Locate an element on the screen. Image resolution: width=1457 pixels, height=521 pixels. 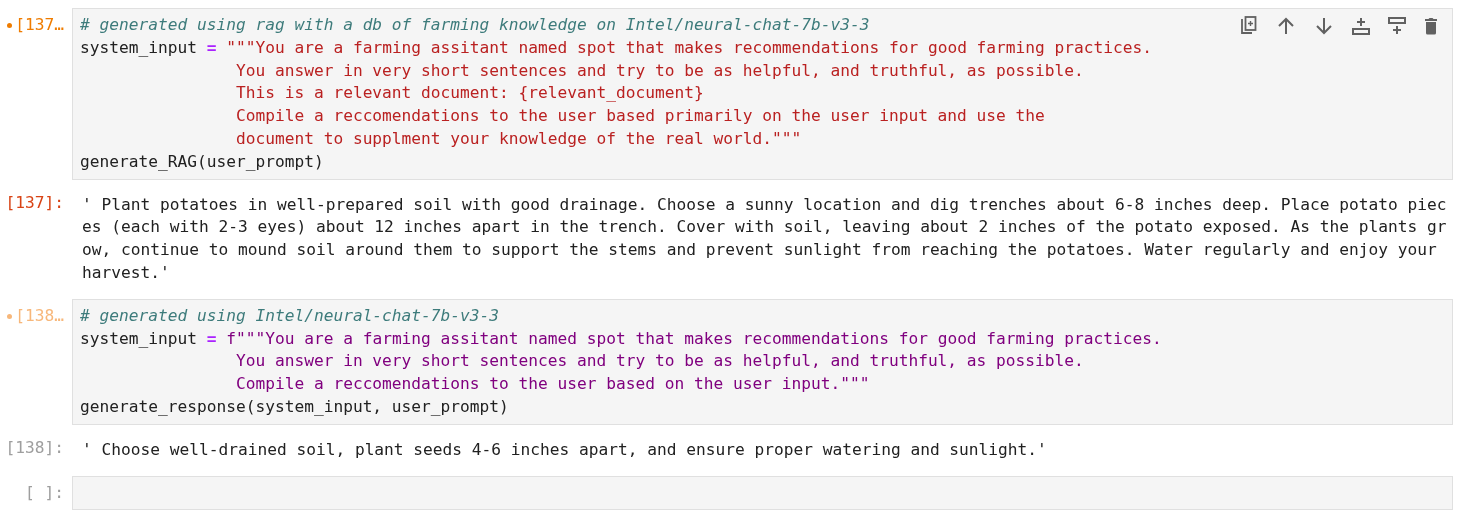
code-line: generate_RAG(user_prompt) is located at coordinates (202, 161).